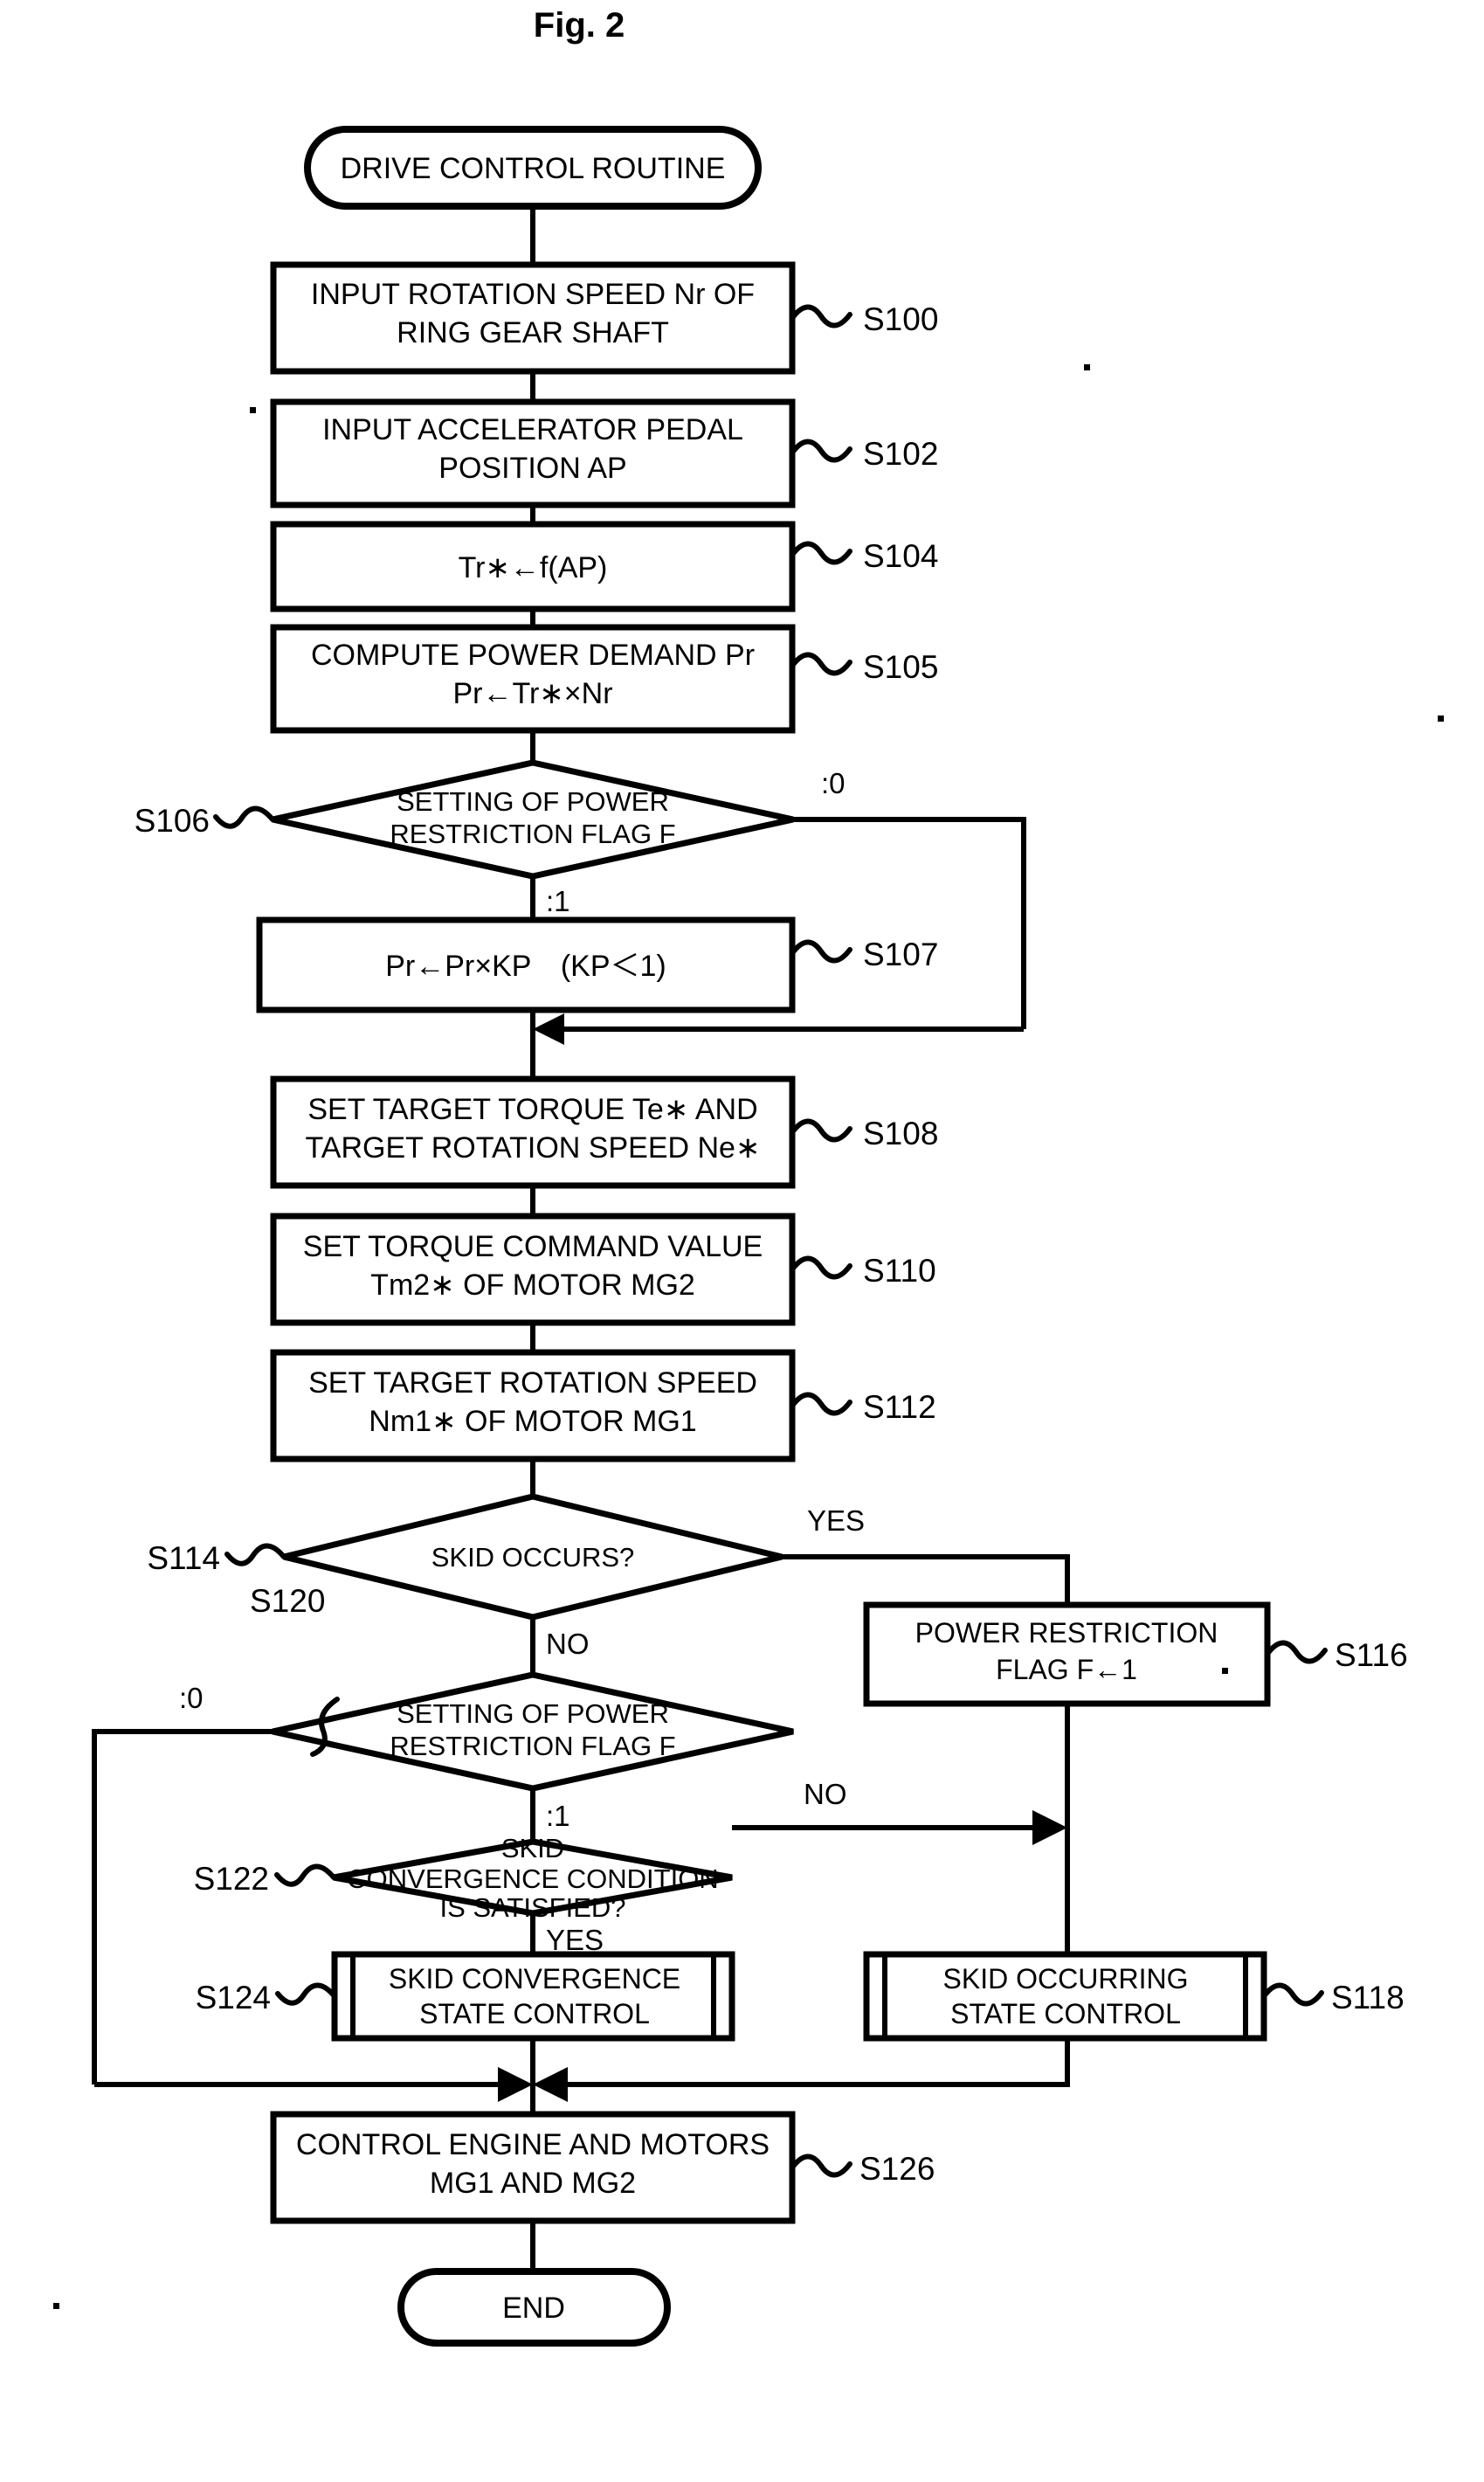 Image resolution: width=1484 pixels, height=2482 pixels. I want to click on connector-s106-bypass, so click(909, 923).